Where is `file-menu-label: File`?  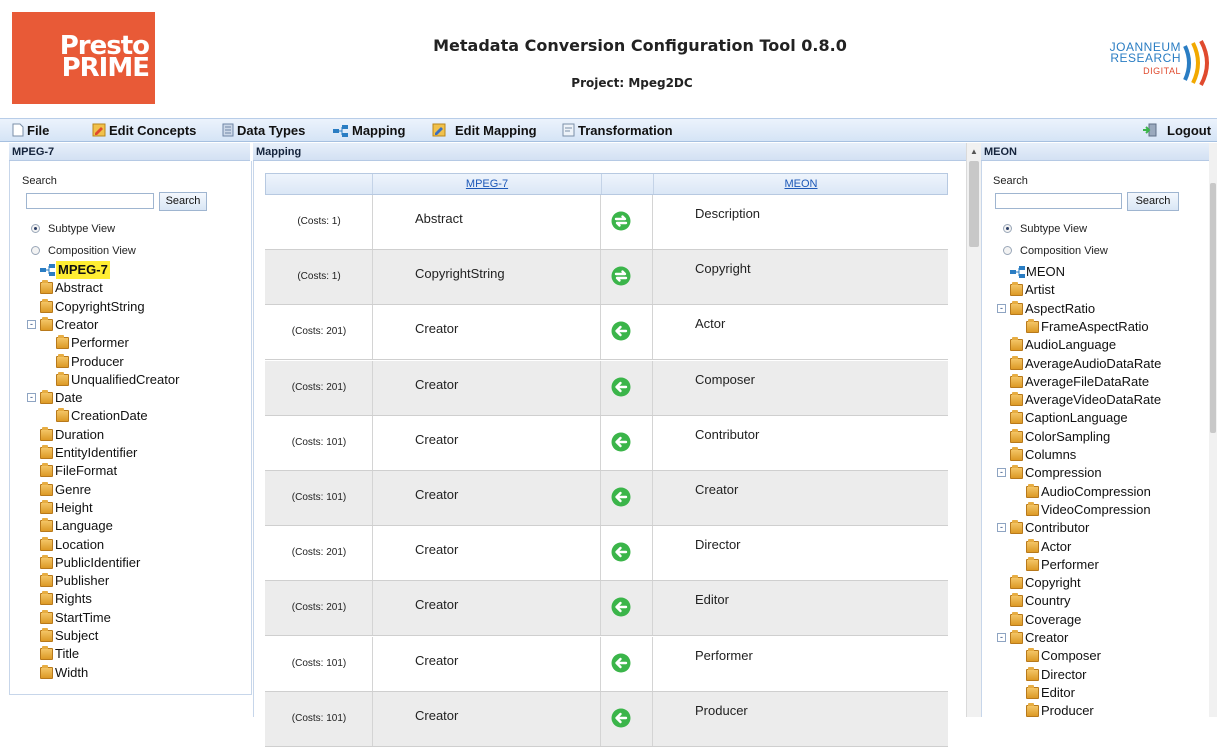
file-menu-label: File is located at coordinates (38, 130).